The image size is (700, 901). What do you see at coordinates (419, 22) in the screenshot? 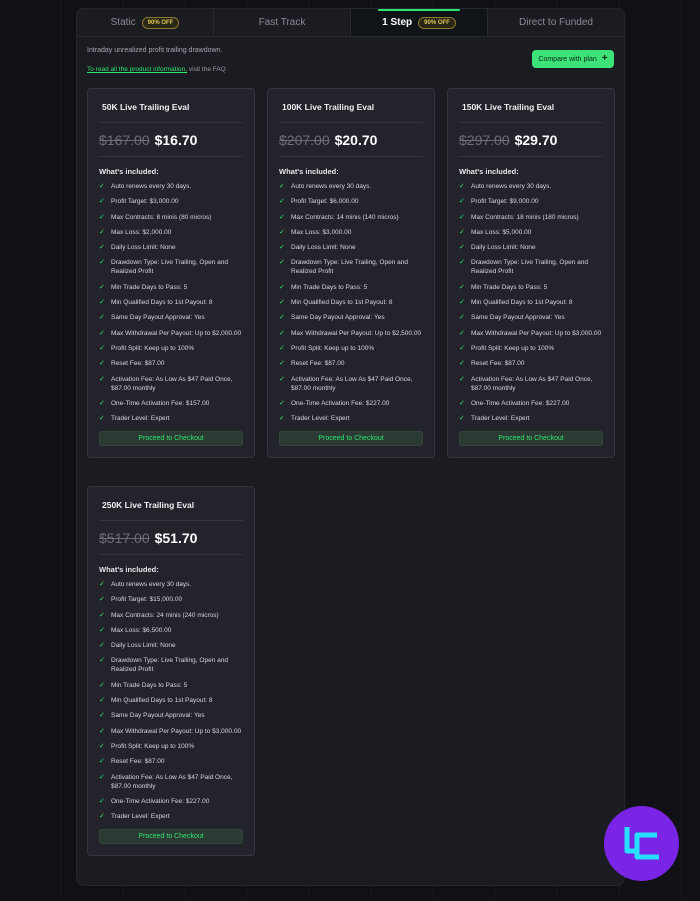
I see `tab-1-step: 1 Step 90% OFF` at bounding box center [419, 22].